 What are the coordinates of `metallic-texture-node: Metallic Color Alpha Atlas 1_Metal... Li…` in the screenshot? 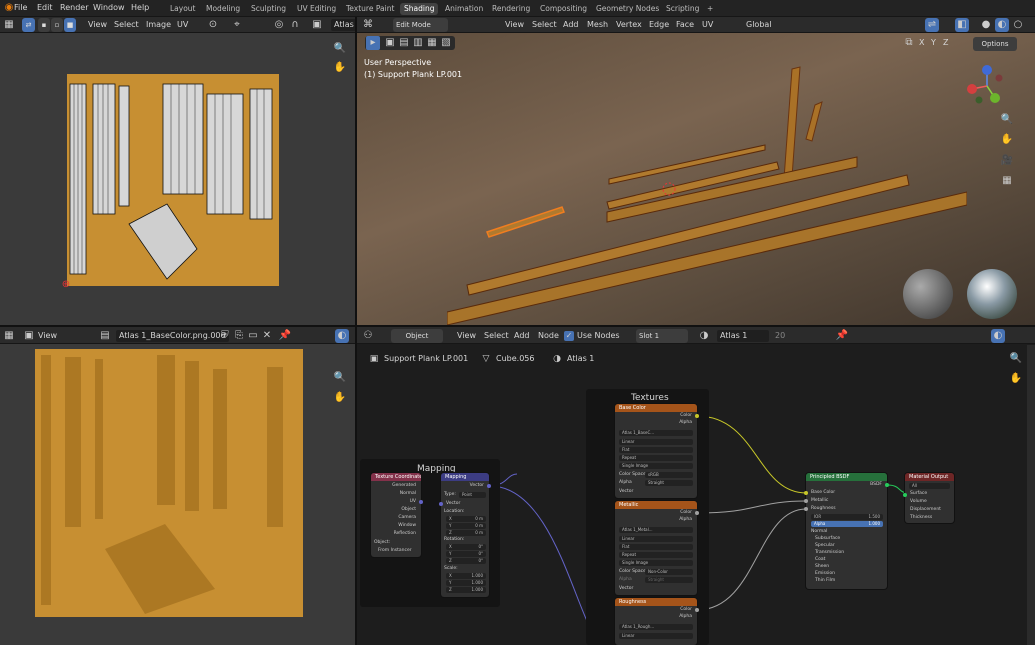 It's located at (656, 548).